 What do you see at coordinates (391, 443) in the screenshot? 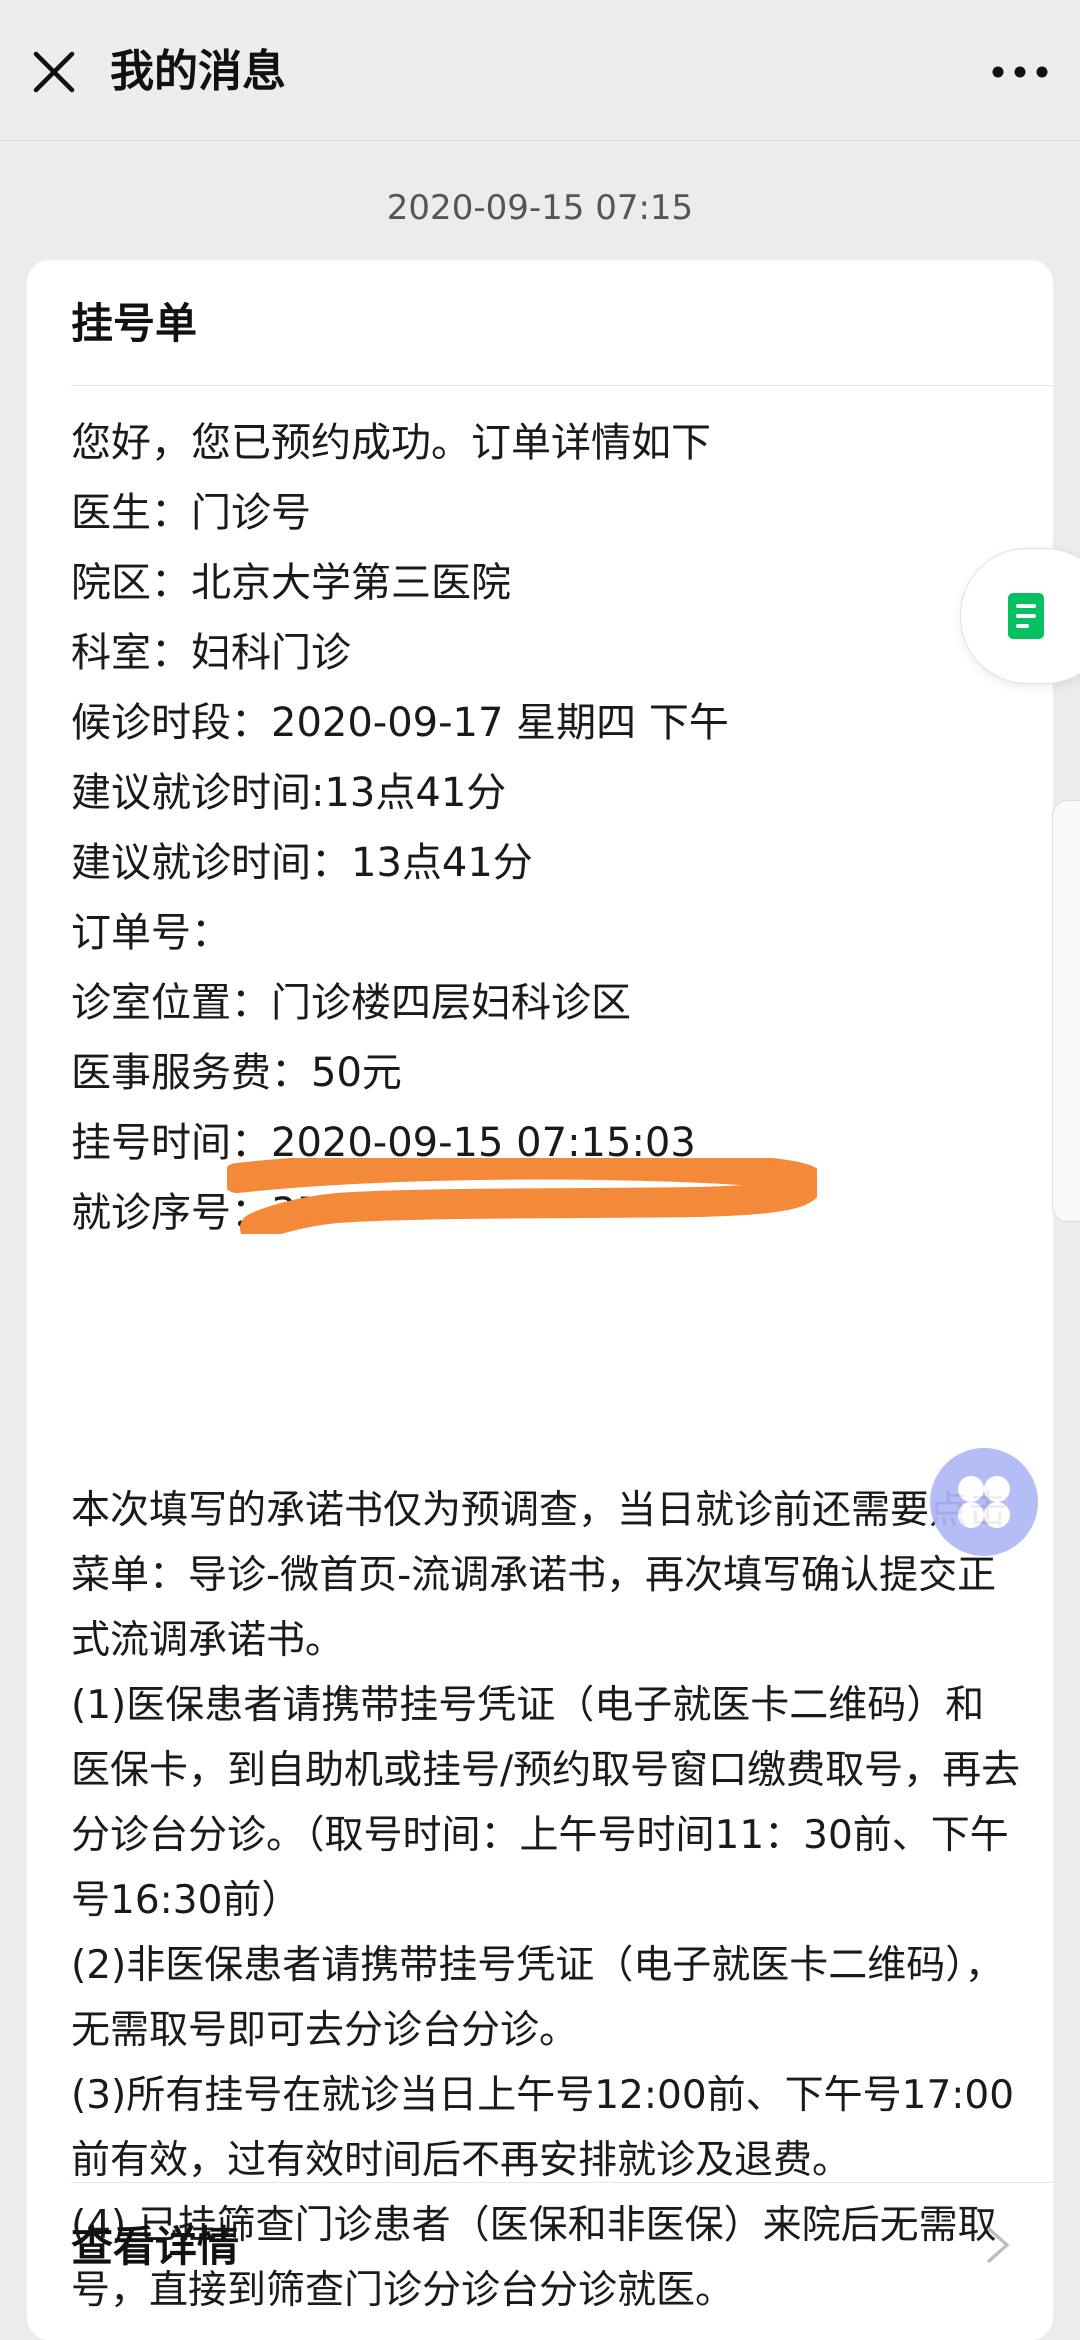
I see `detail-line: 您好，您已预约成功。订单详情如下` at bounding box center [391, 443].